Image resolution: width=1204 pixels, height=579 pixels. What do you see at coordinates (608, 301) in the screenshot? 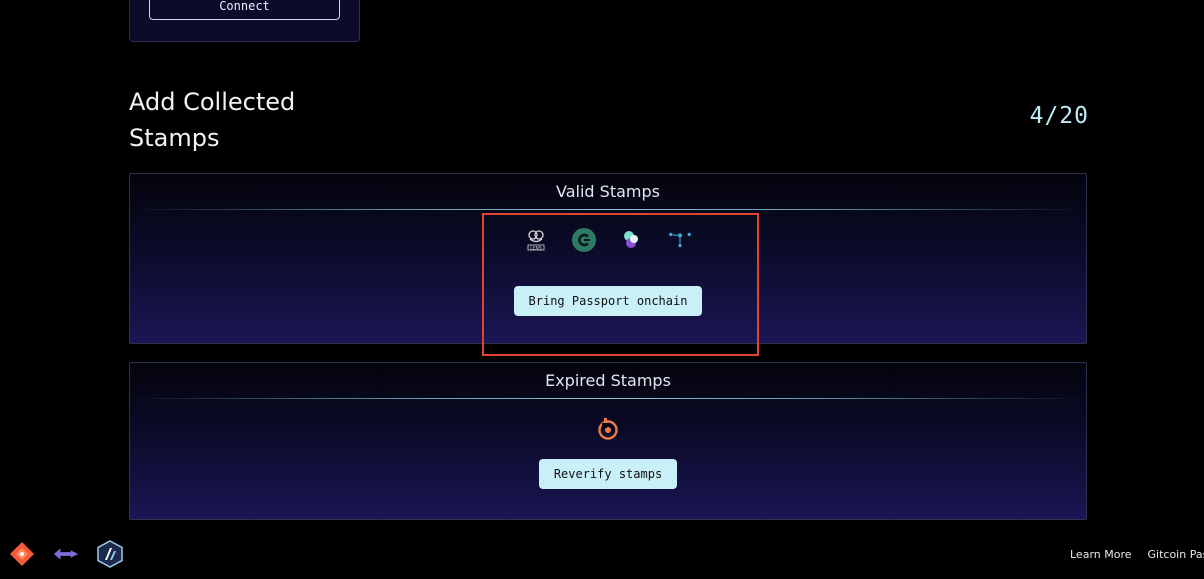
I see `bring-passport-onchain-button: Bring Passport onchain` at bounding box center [608, 301].